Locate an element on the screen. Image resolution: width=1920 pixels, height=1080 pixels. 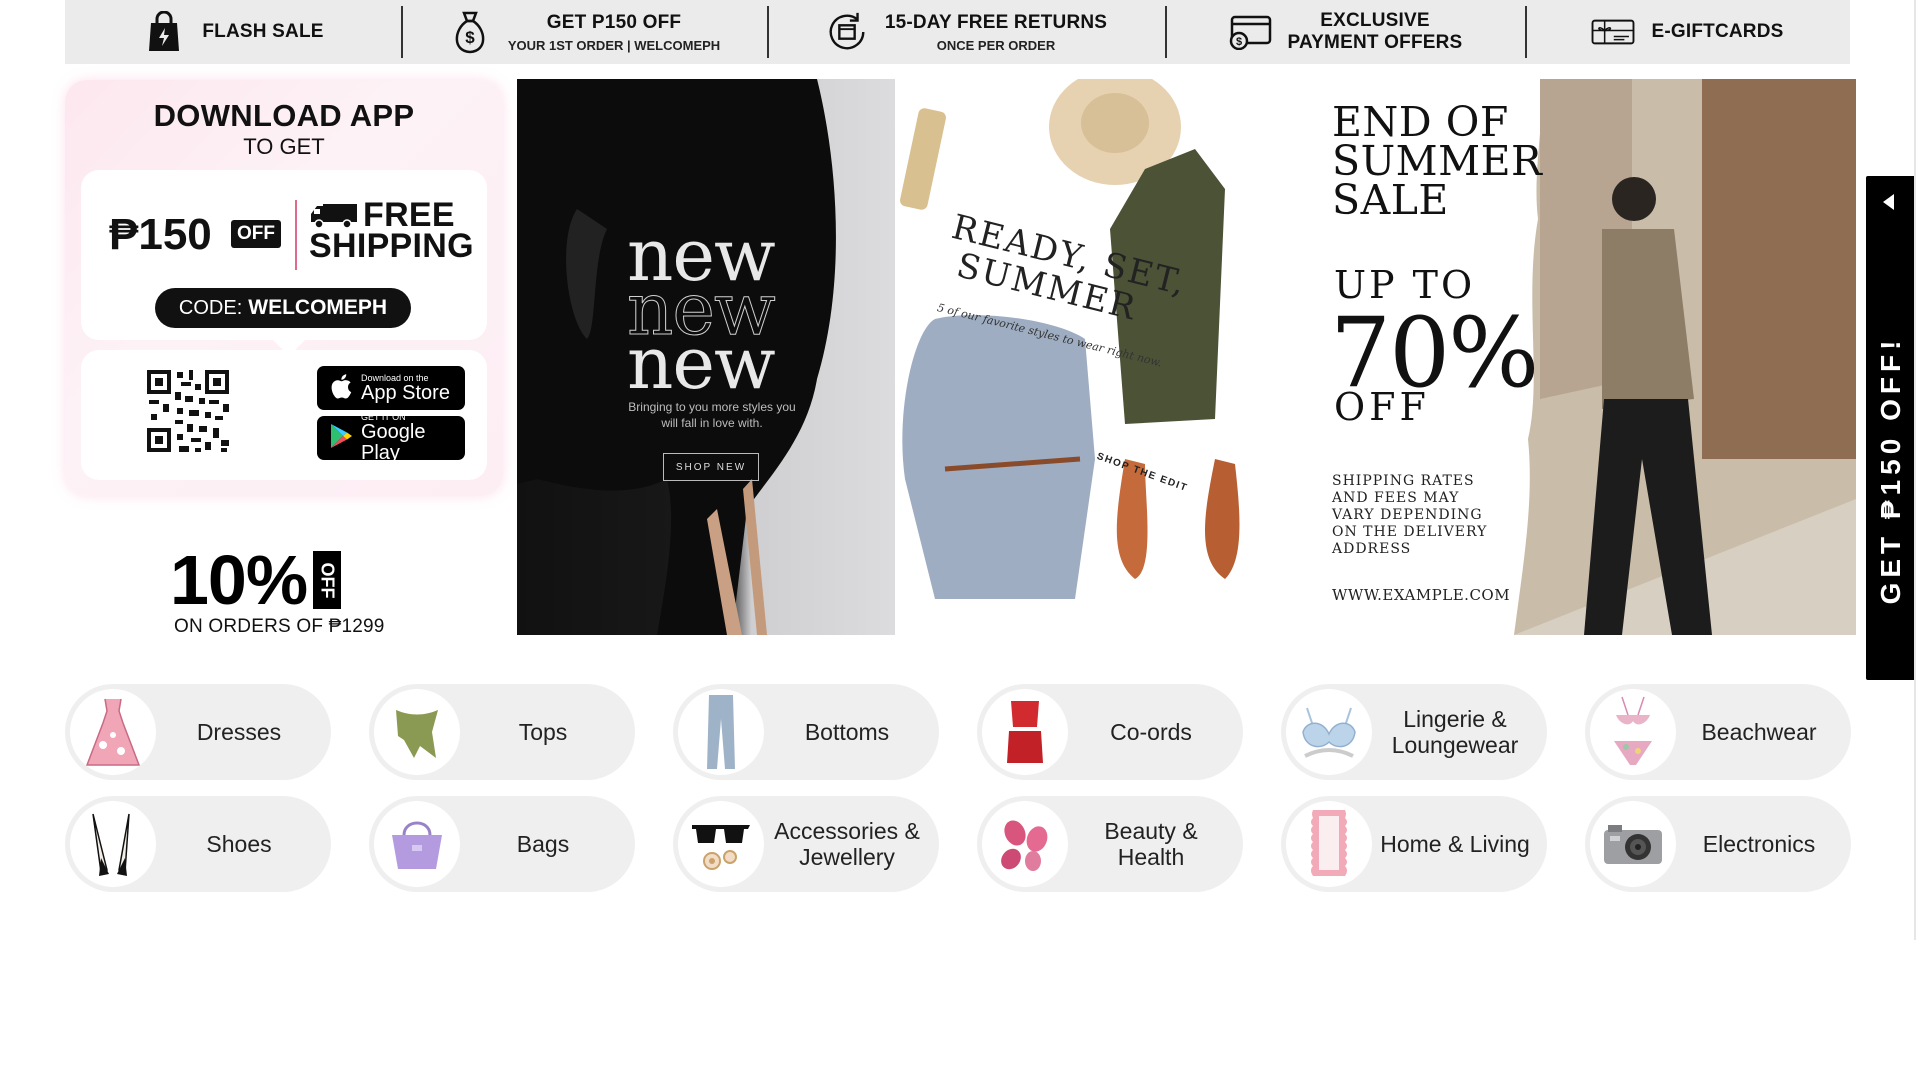
shipping-label: SHIPPING is located at coordinates (391, 246).